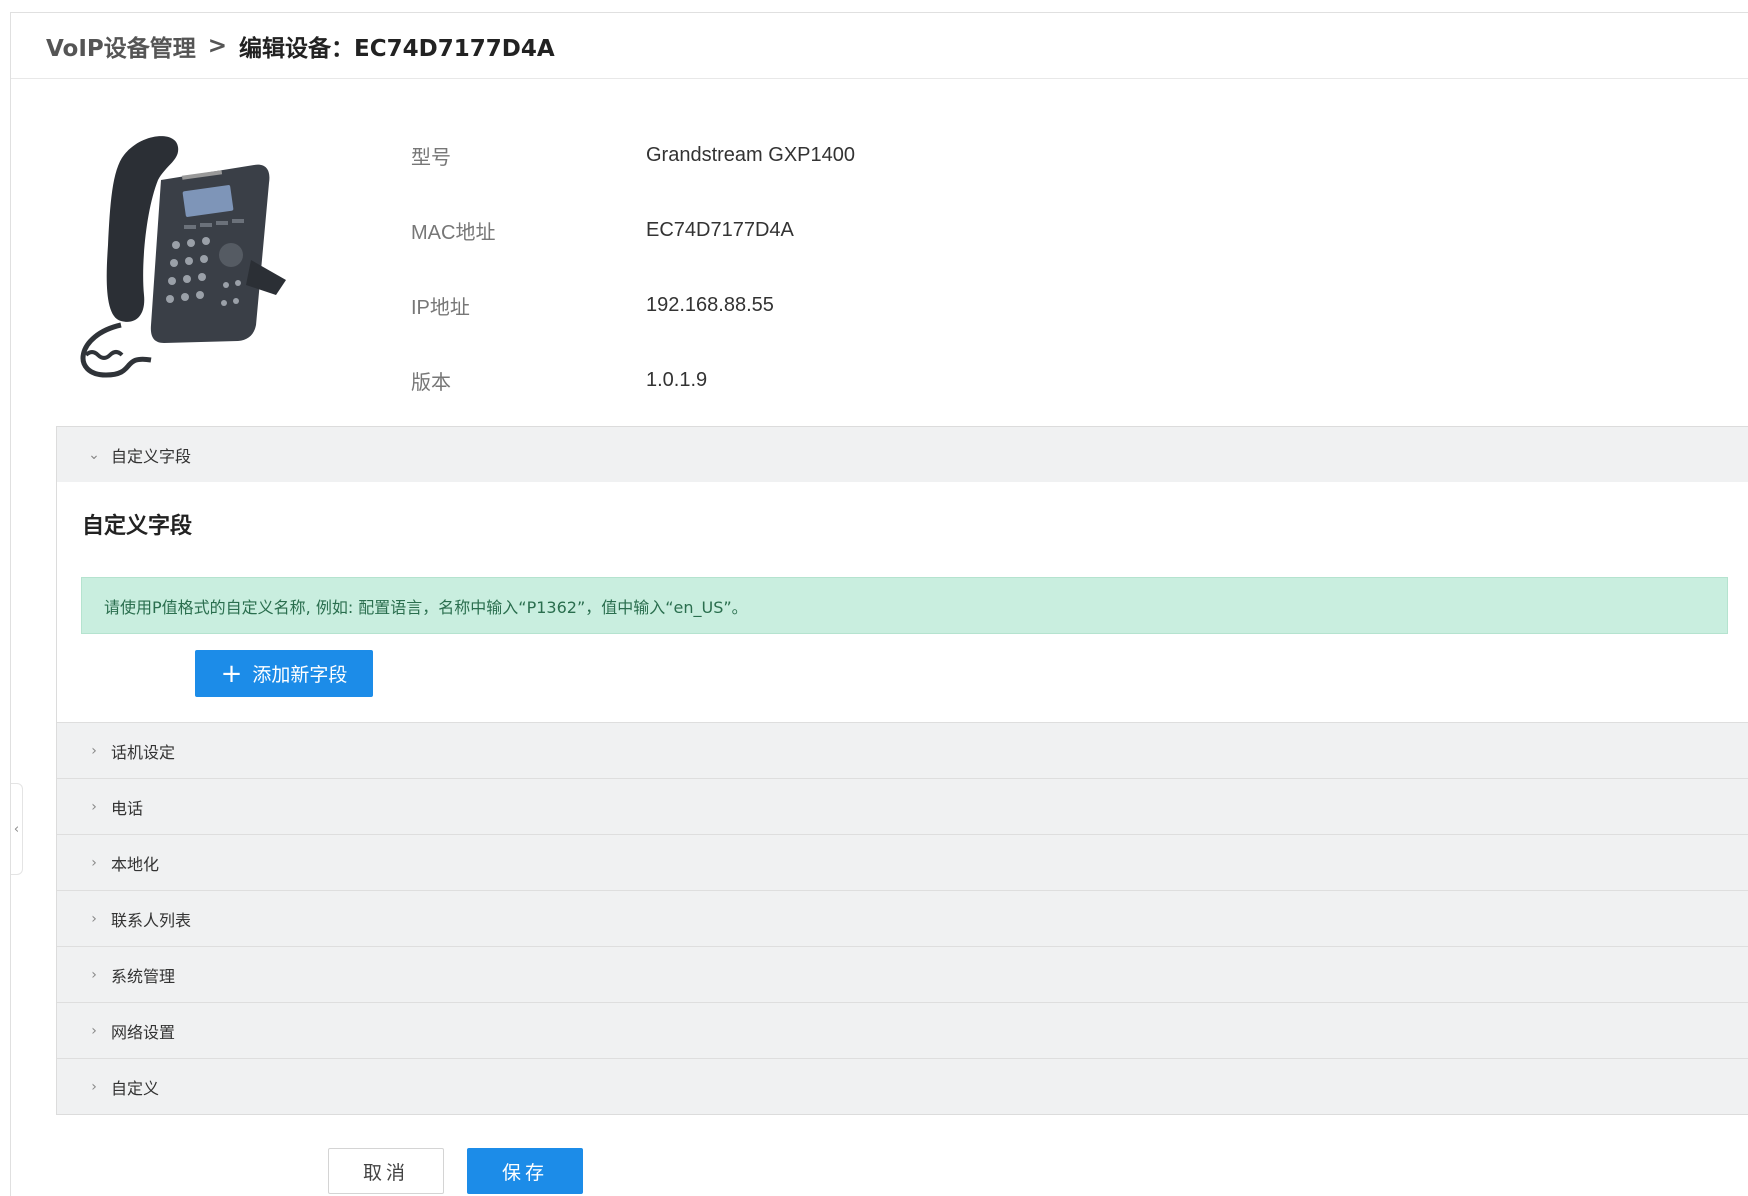 Image resolution: width=1748 pixels, height=1196 pixels. I want to click on accordion-item-label: 话机设定, so click(143, 752).